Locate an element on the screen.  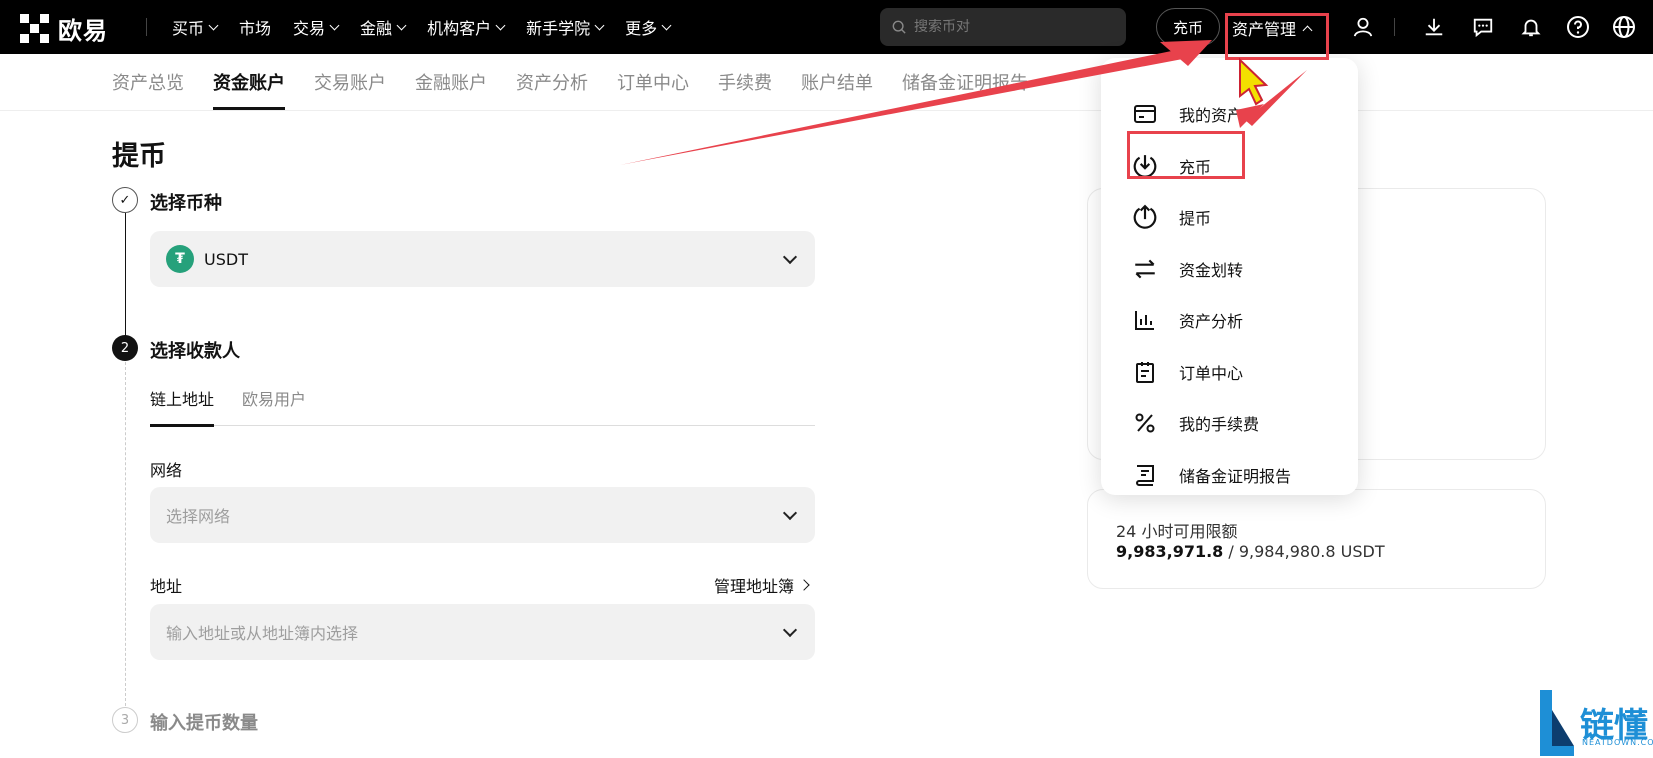
manage-address-book-link: 管理地址簿 is located at coordinates (762, 585).